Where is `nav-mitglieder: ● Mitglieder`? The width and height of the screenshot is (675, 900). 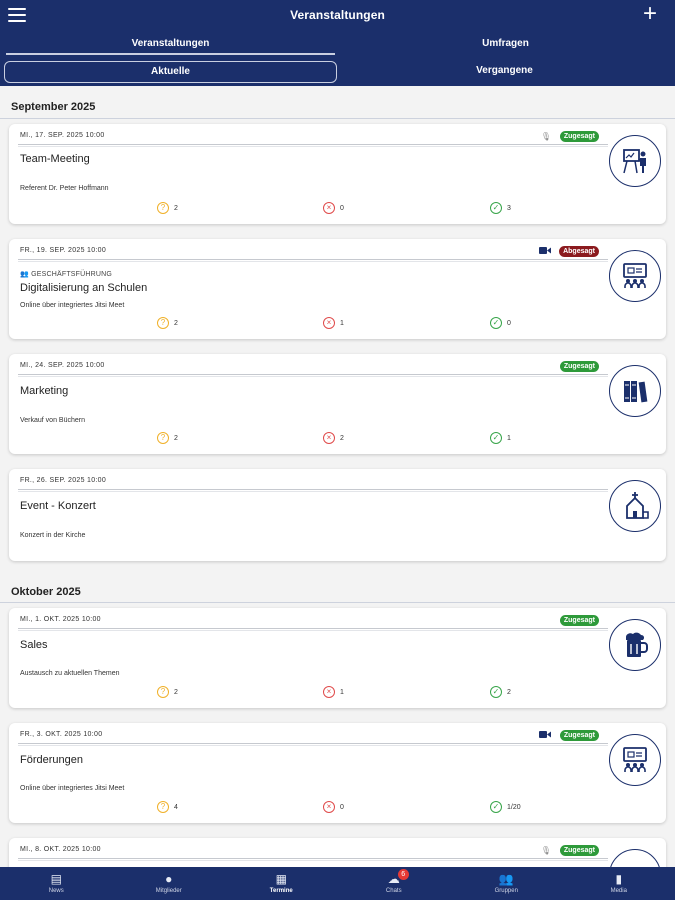
nav-mitglieder: ● Mitglieder is located at coordinates (169, 883).